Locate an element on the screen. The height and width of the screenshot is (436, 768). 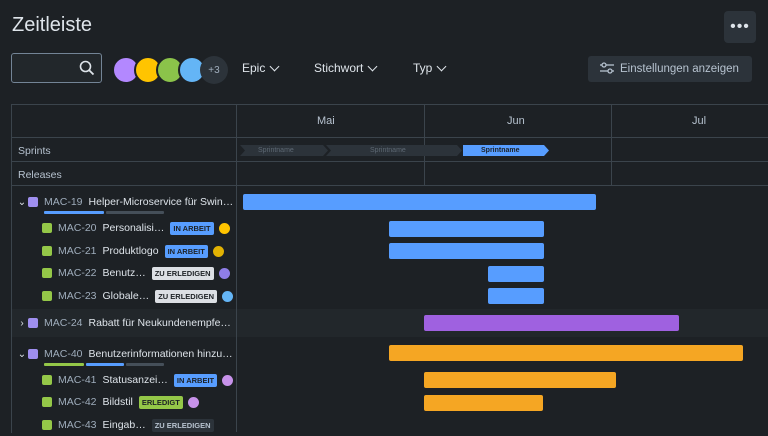
issue-key: MAC-41 is located at coordinates (77, 380).